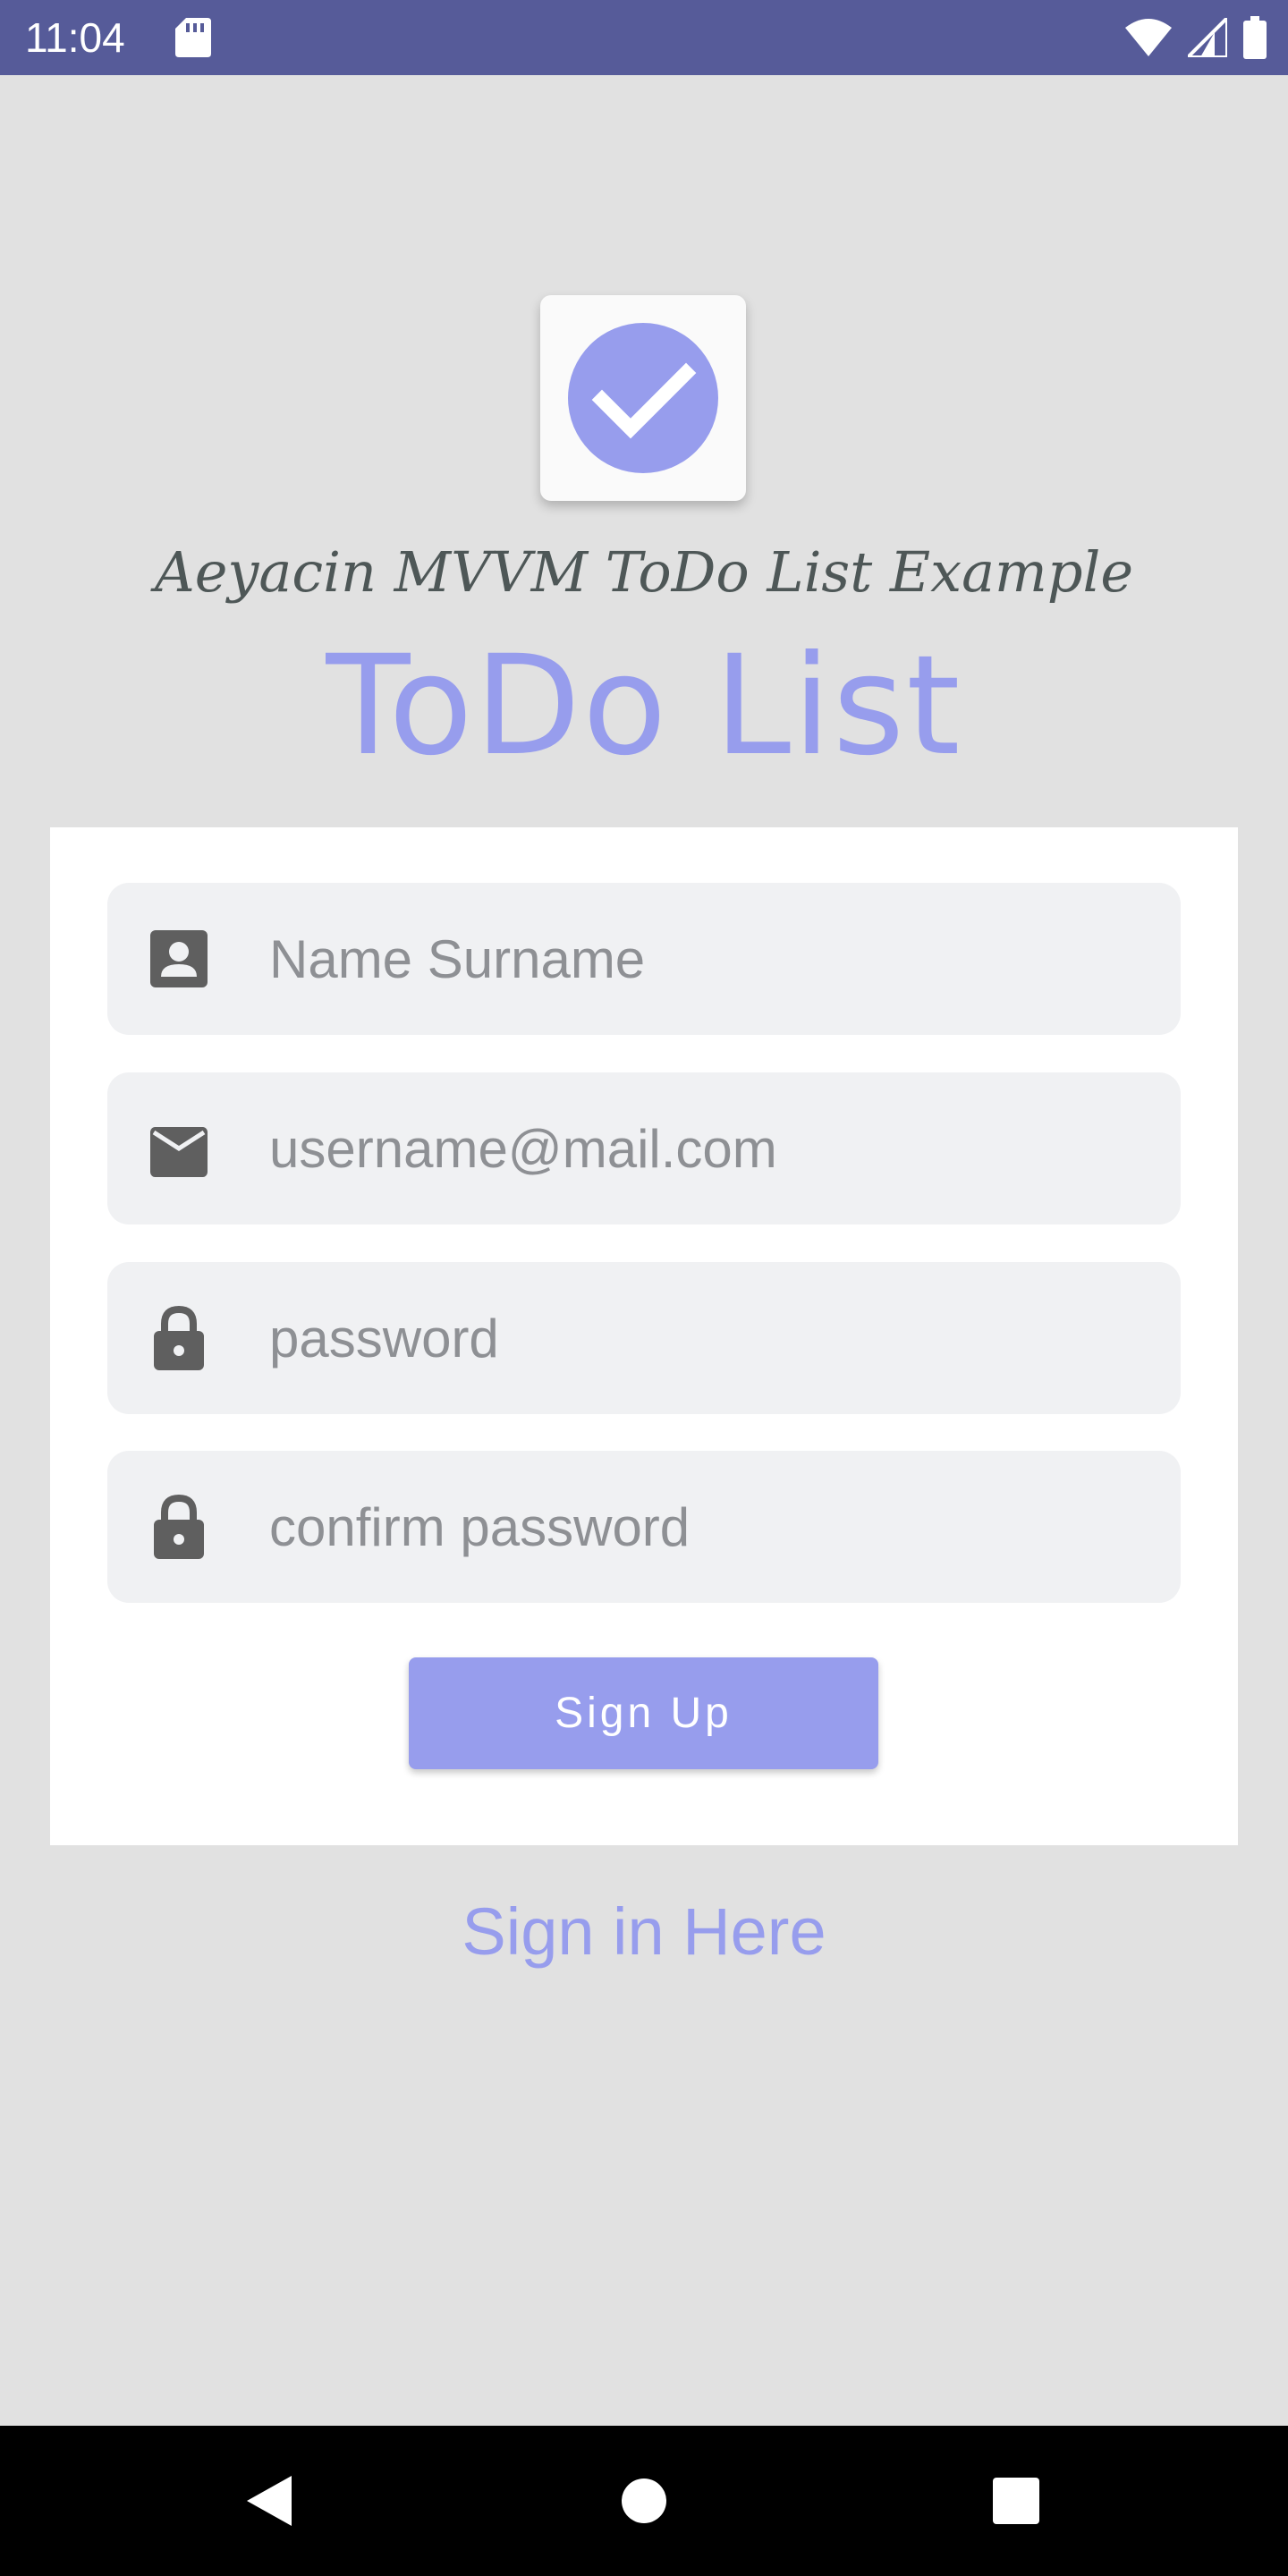 This screenshot has width=1288, height=2576. What do you see at coordinates (1255, 37) in the screenshot?
I see `battery-icon` at bounding box center [1255, 37].